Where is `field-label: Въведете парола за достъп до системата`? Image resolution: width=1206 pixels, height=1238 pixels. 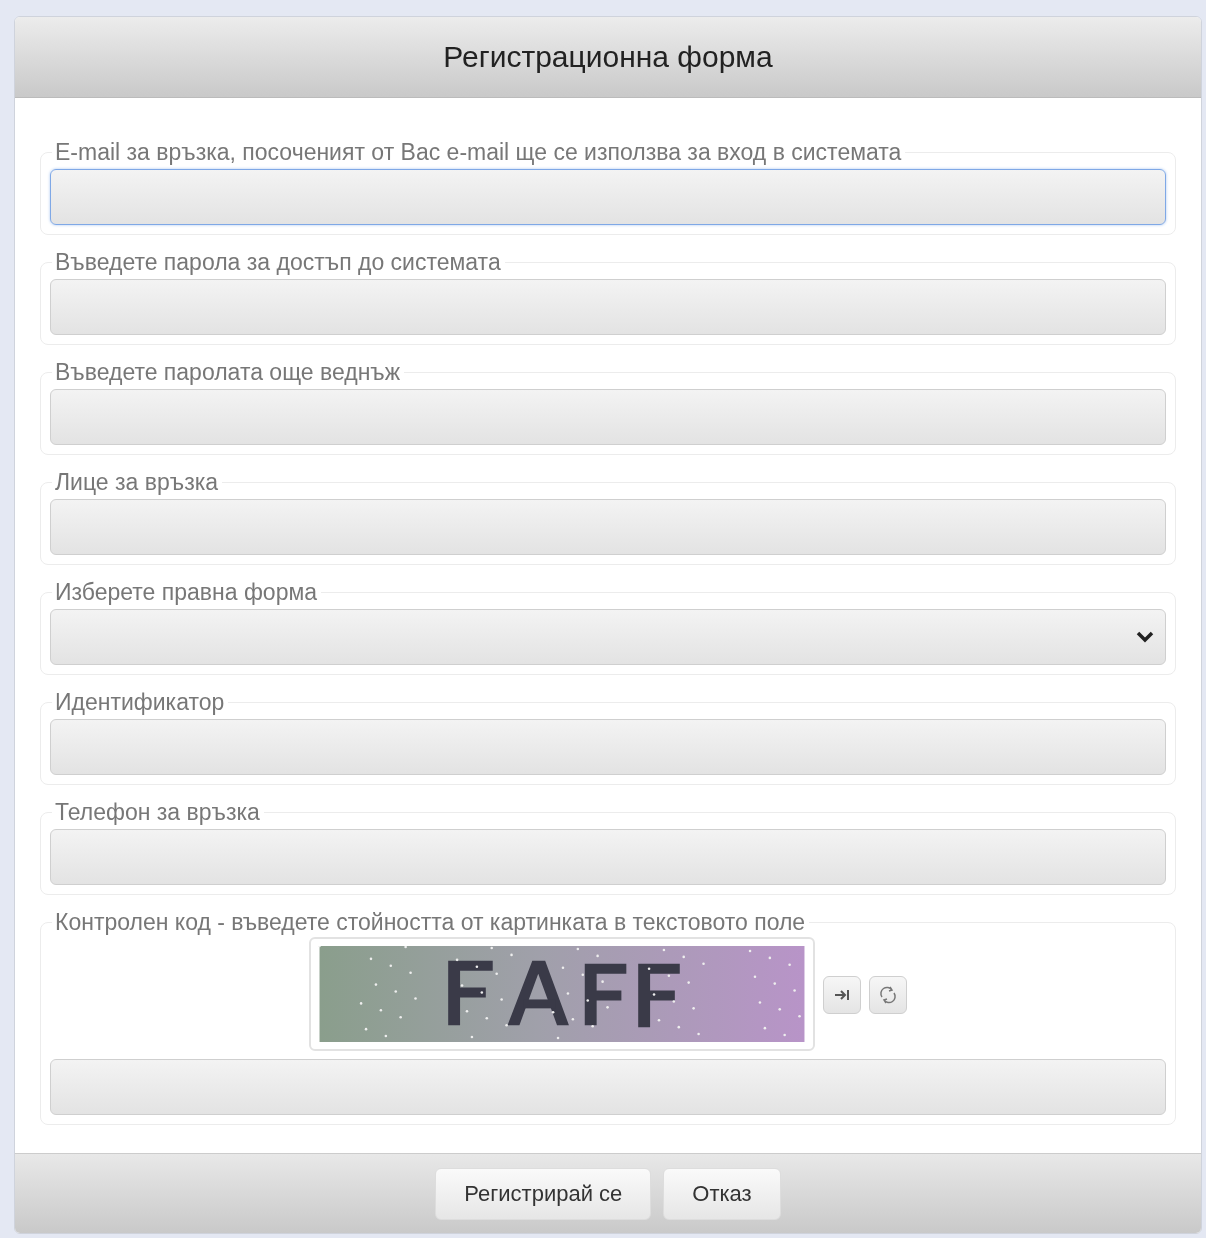
field-label: Въведете парола за достъп до системата is located at coordinates (278, 262).